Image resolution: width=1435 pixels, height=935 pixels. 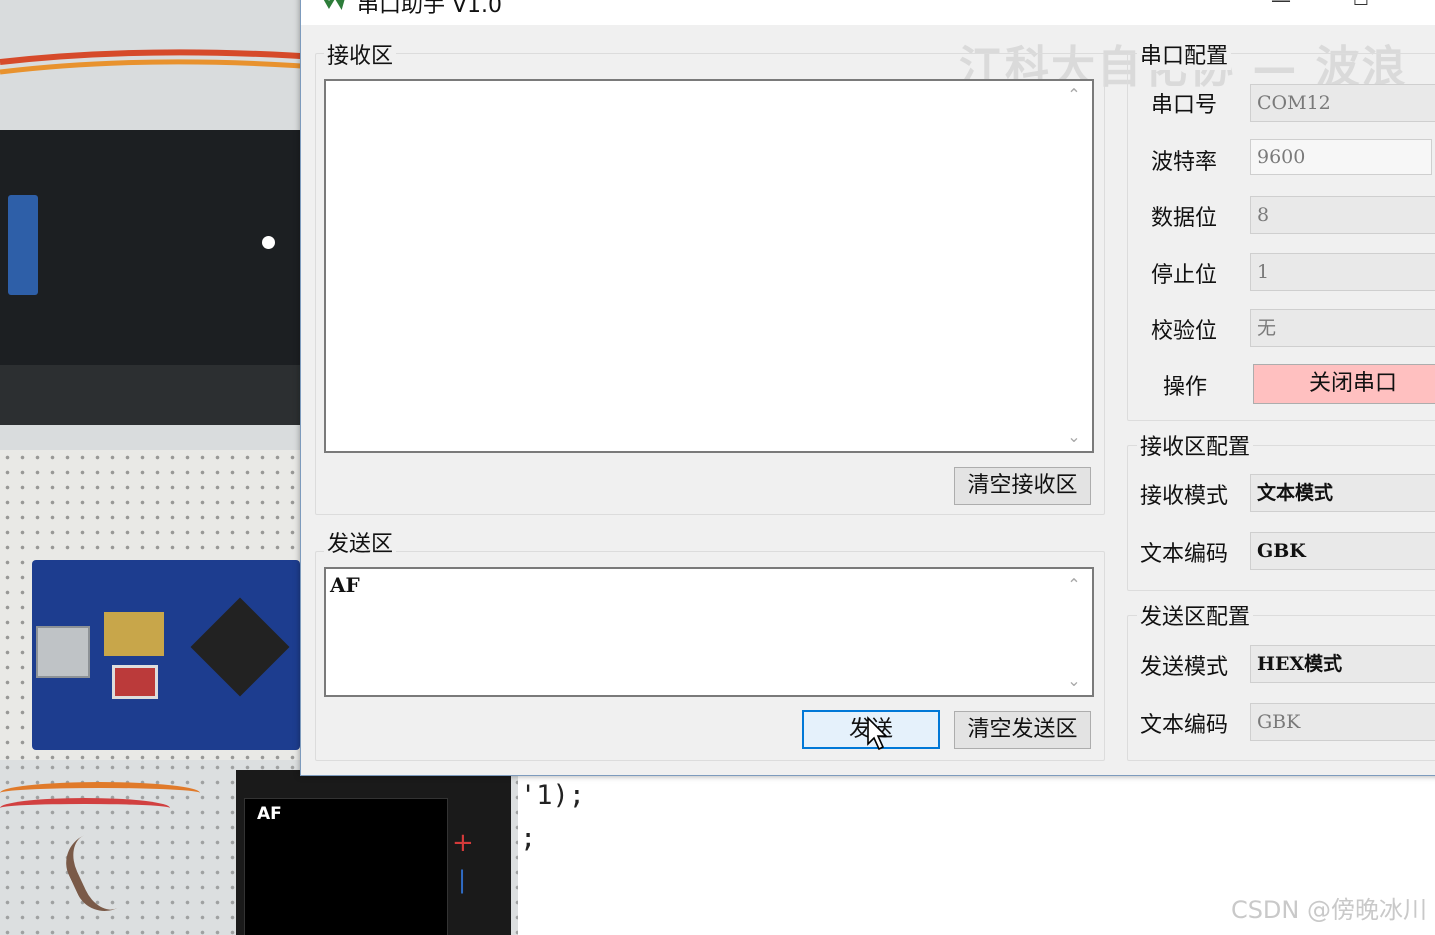 What do you see at coordinates (528, 838) in the screenshot?
I see `code-line: ;` at bounding box center [528, 838].